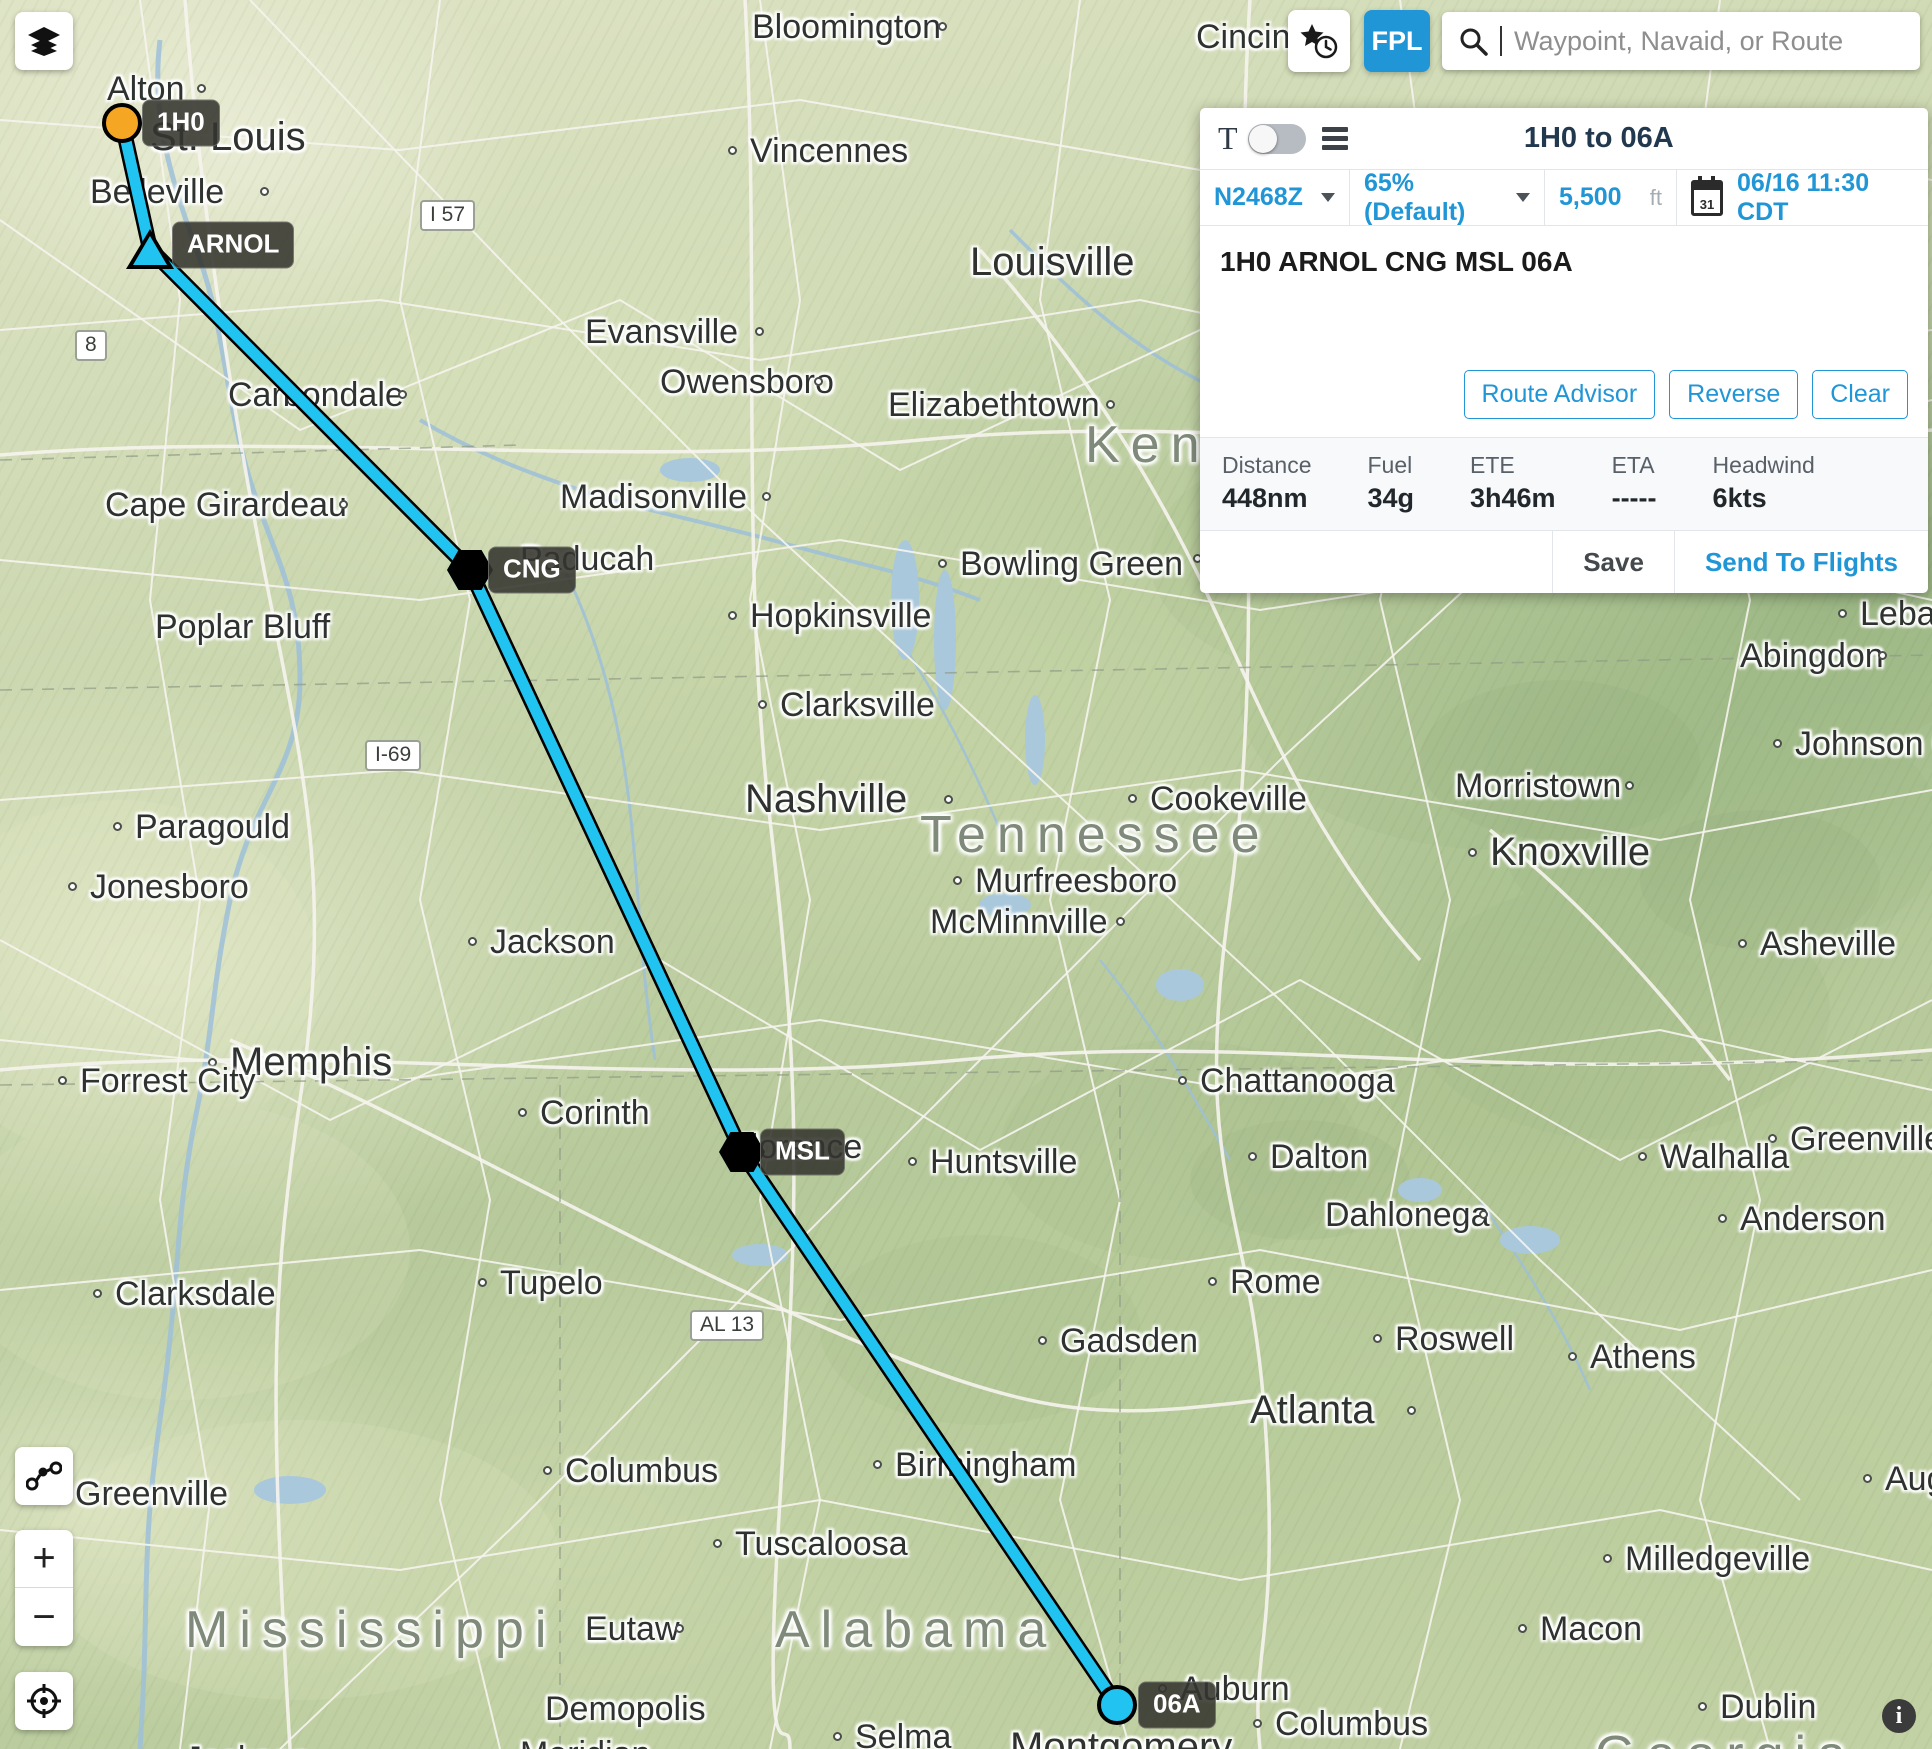 Image resolution: width=1932 pixels, height=1749 pixels. I want to click on stat-label: Headwind, so click(1763, 465).